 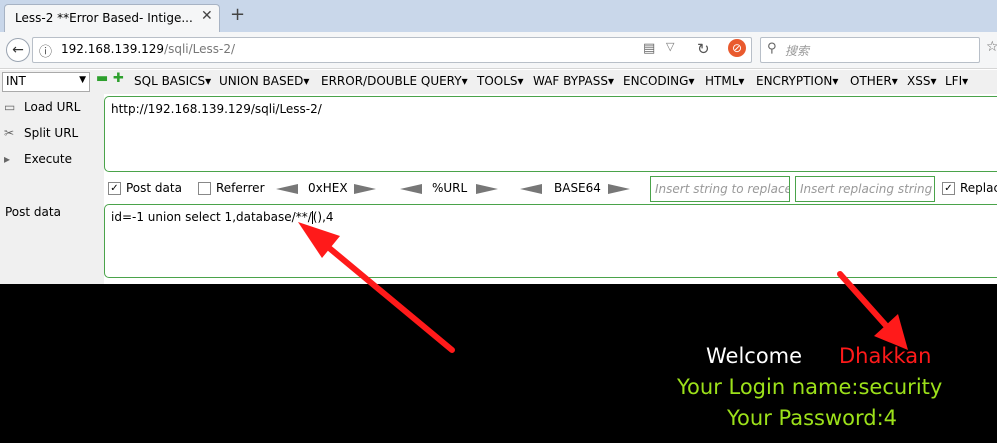 I want to click on post-value-after-caret: (),4, so click(x=323, y=217).